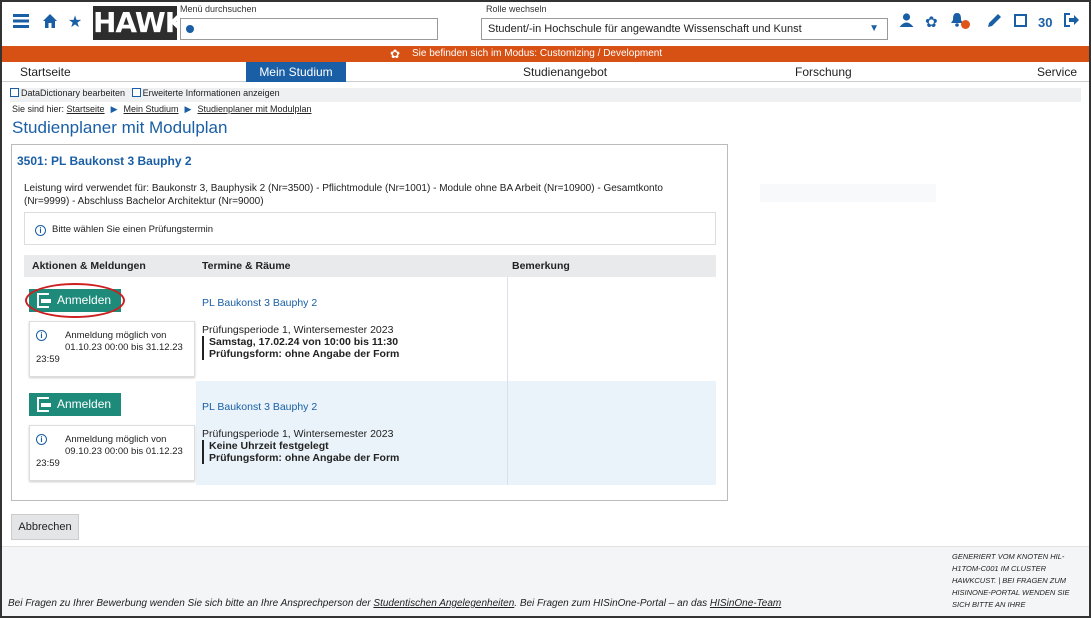 Image resolution: width=1091 pixels, height=618 pixels. Describe the element at coordinates (370, 228) in the screenshot. I see `info-box: i Bitte wählen Sie einen Prüfungstermin` at that location.